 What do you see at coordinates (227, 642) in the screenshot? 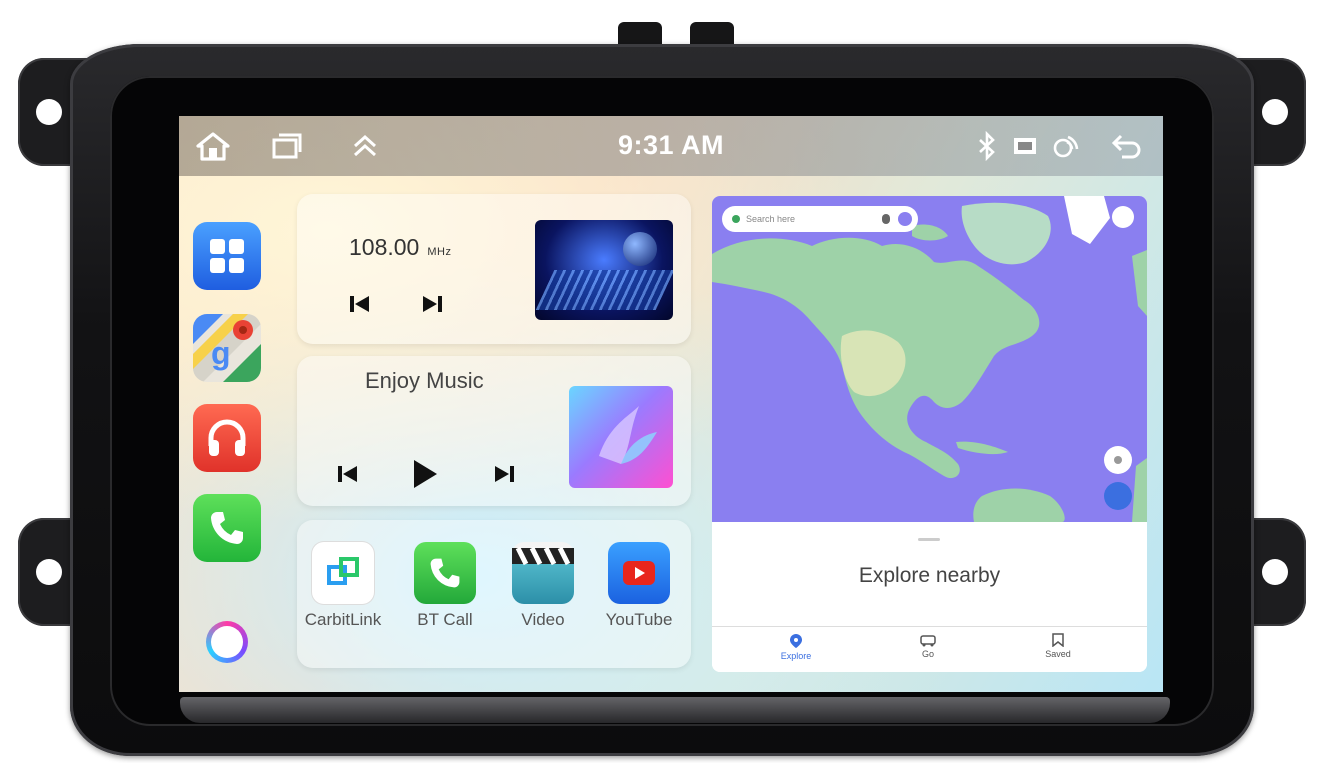
I see `siri-icon` at bounding box center [227, 642].